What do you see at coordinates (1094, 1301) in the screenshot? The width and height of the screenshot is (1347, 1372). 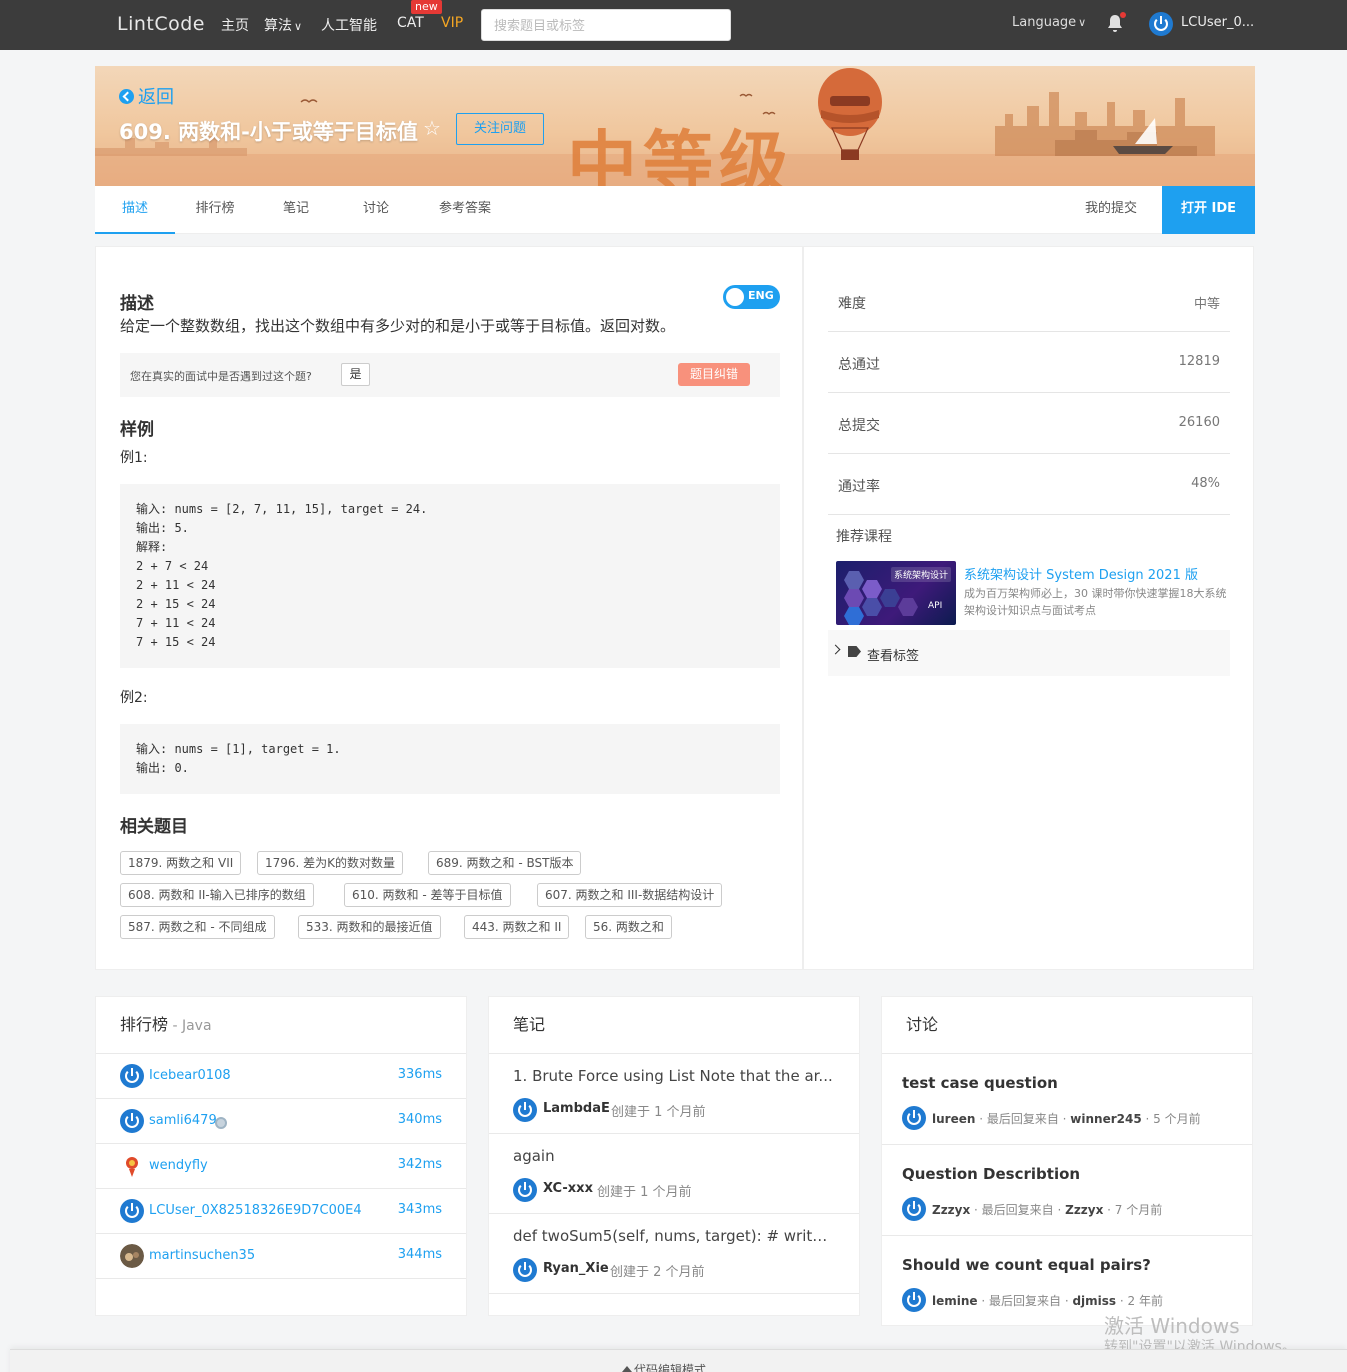 I see `last-replier: djmiss` at bounding box center [1094, 1301].